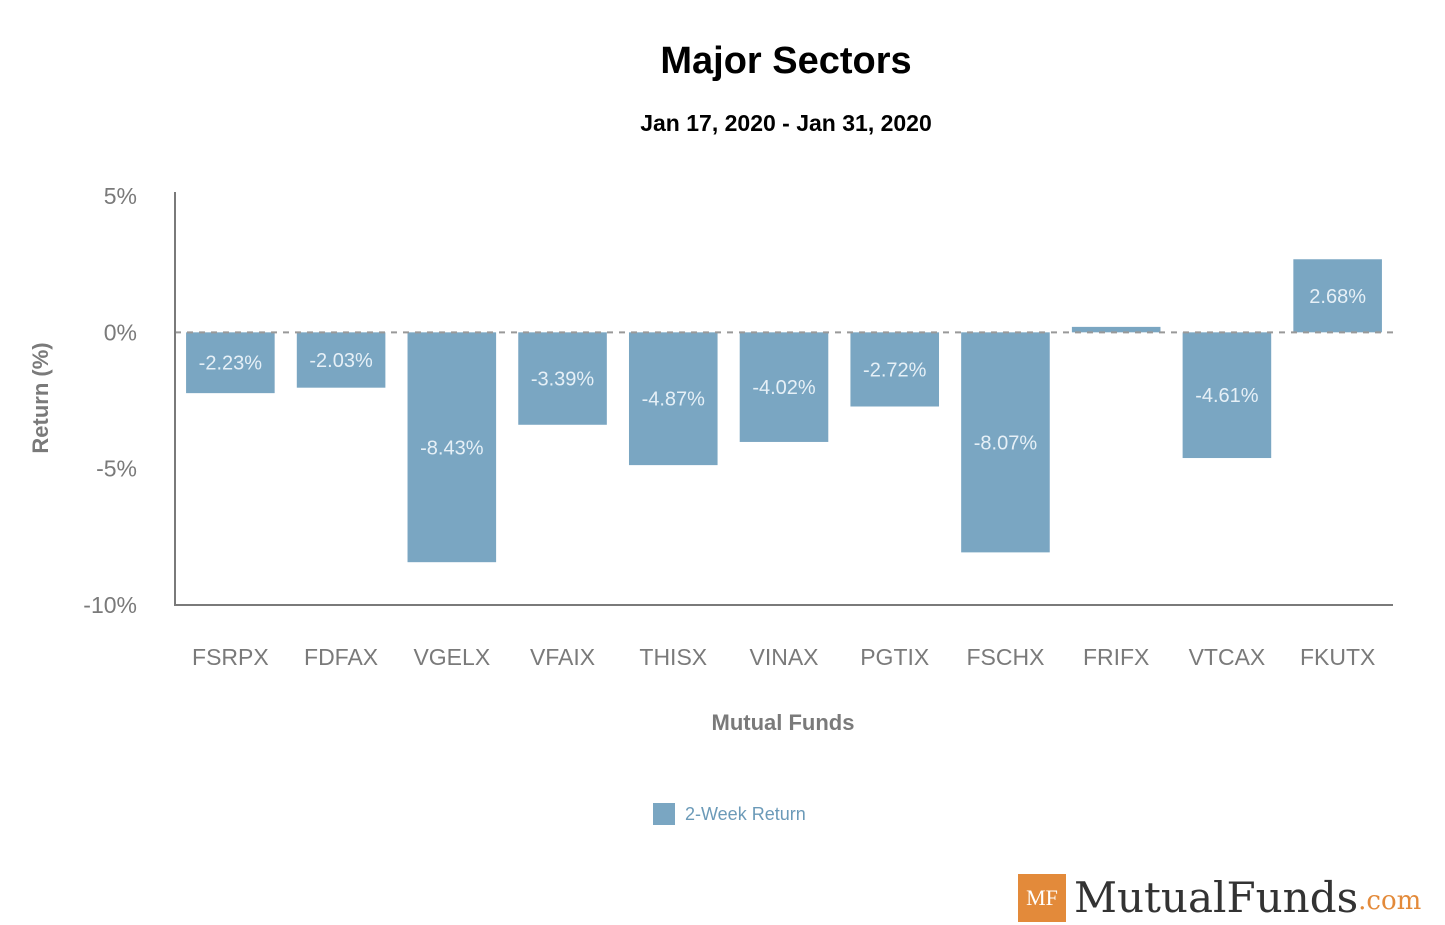  What do you see at coordinates (783, 722) in the screenshot?
I see `x-axis-label: Mutual Funds` at bounding box center [783, 722].